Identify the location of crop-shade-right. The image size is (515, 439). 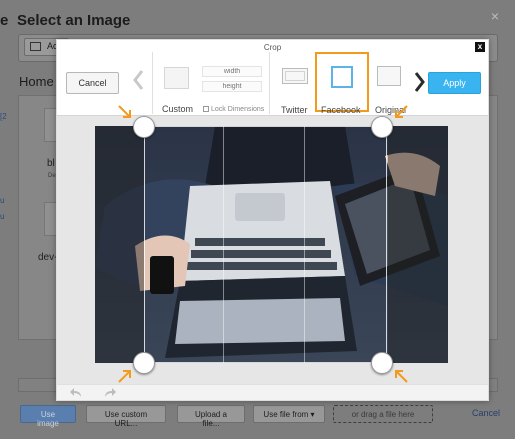
(418, 244).